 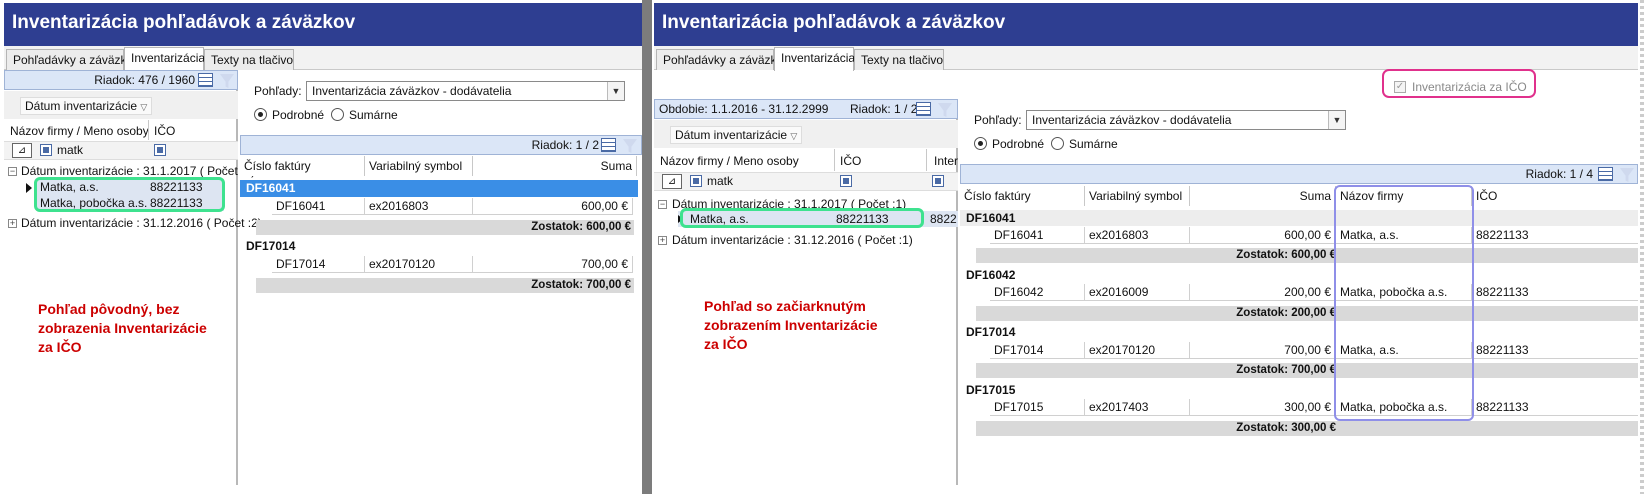 What do you see at coordinates (1137, 407) in the screenshot?
I see `invoice-vs: ex2017403` at bounding box center [1137, 407].